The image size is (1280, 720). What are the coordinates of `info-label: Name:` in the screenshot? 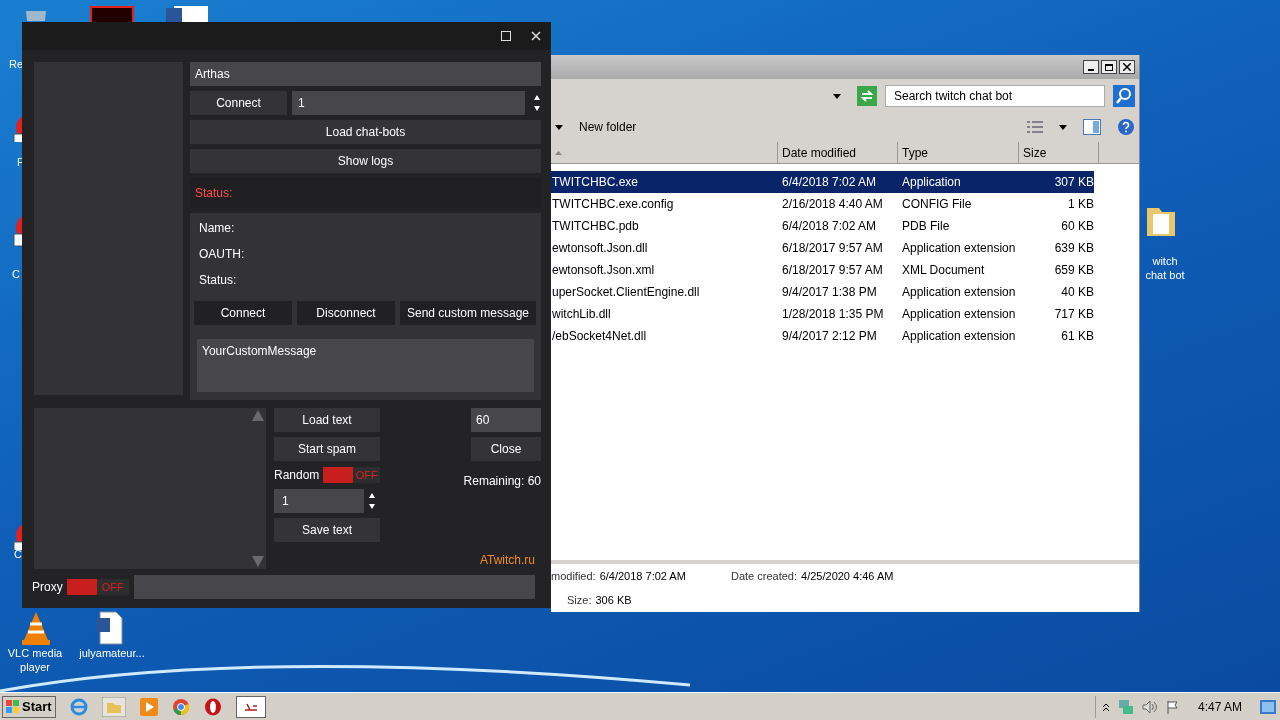 It's located at (217, 228).